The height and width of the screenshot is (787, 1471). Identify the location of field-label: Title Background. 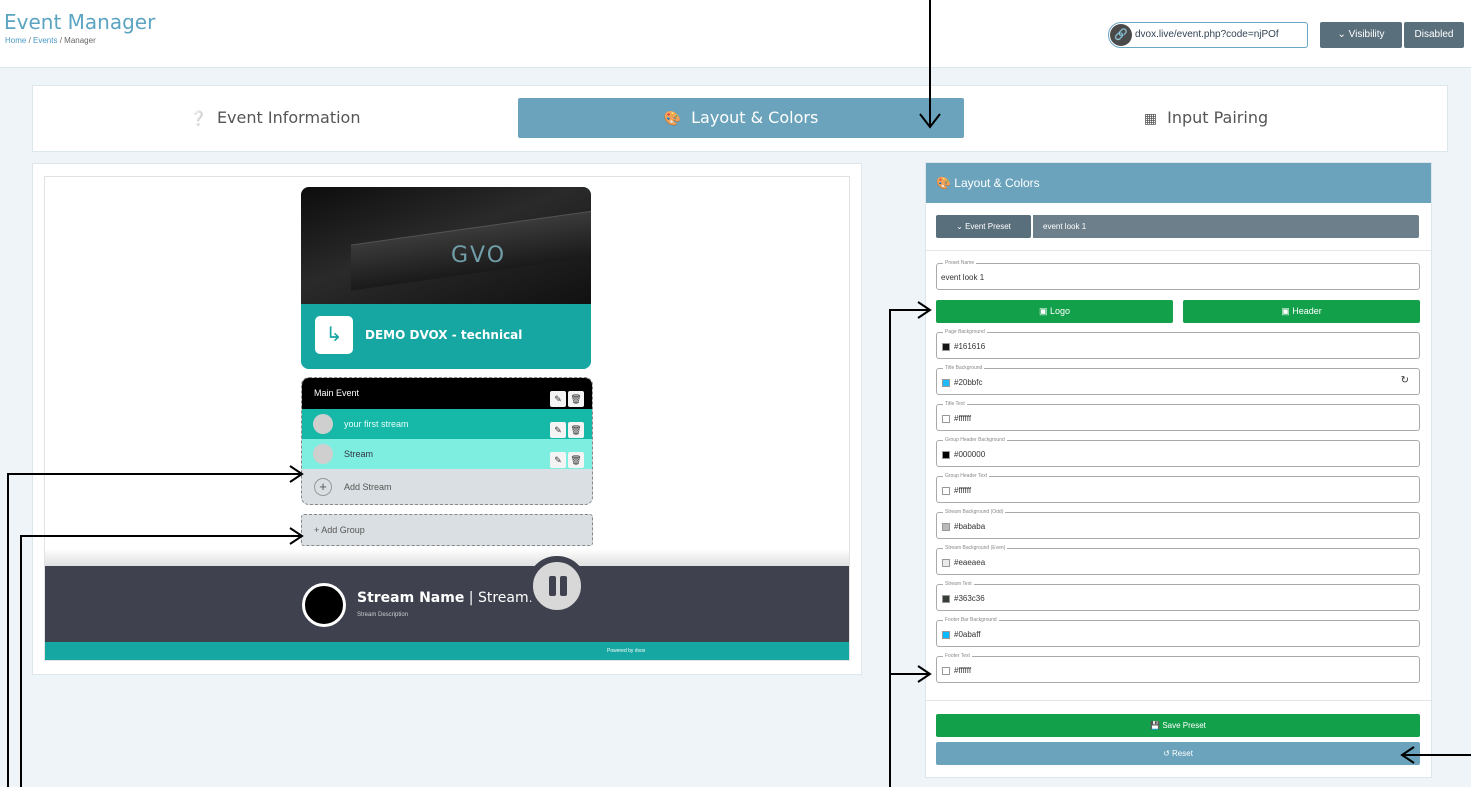
(964, 368).